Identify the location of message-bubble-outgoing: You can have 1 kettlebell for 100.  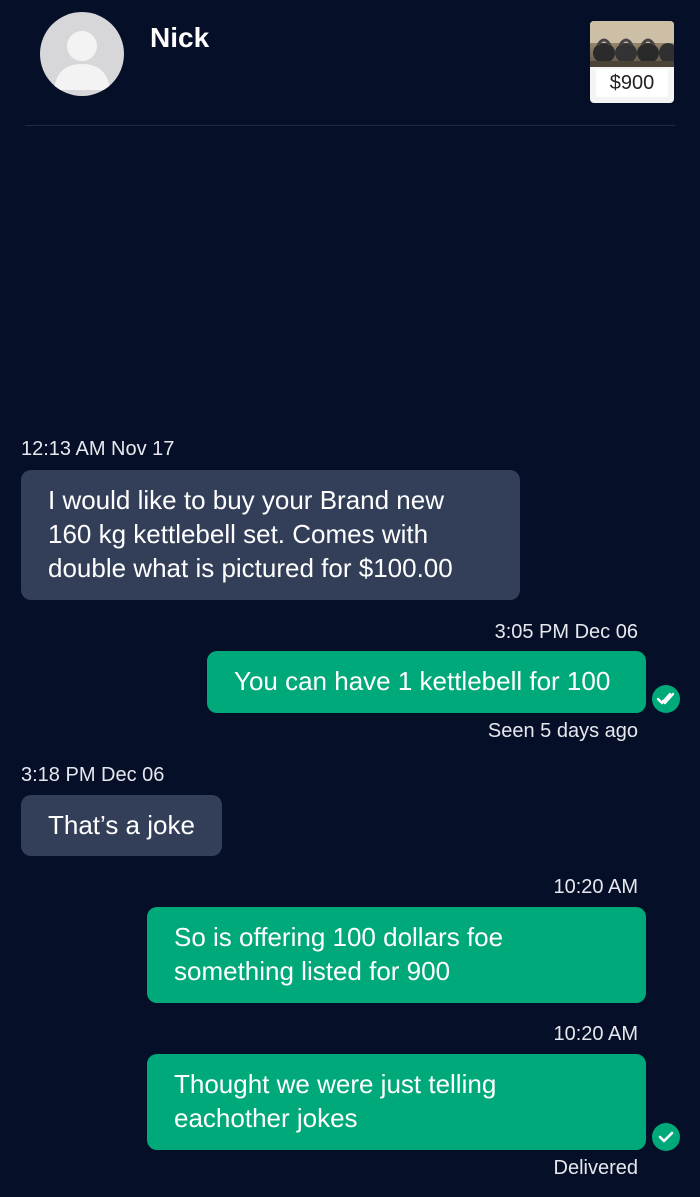
(426, 682).